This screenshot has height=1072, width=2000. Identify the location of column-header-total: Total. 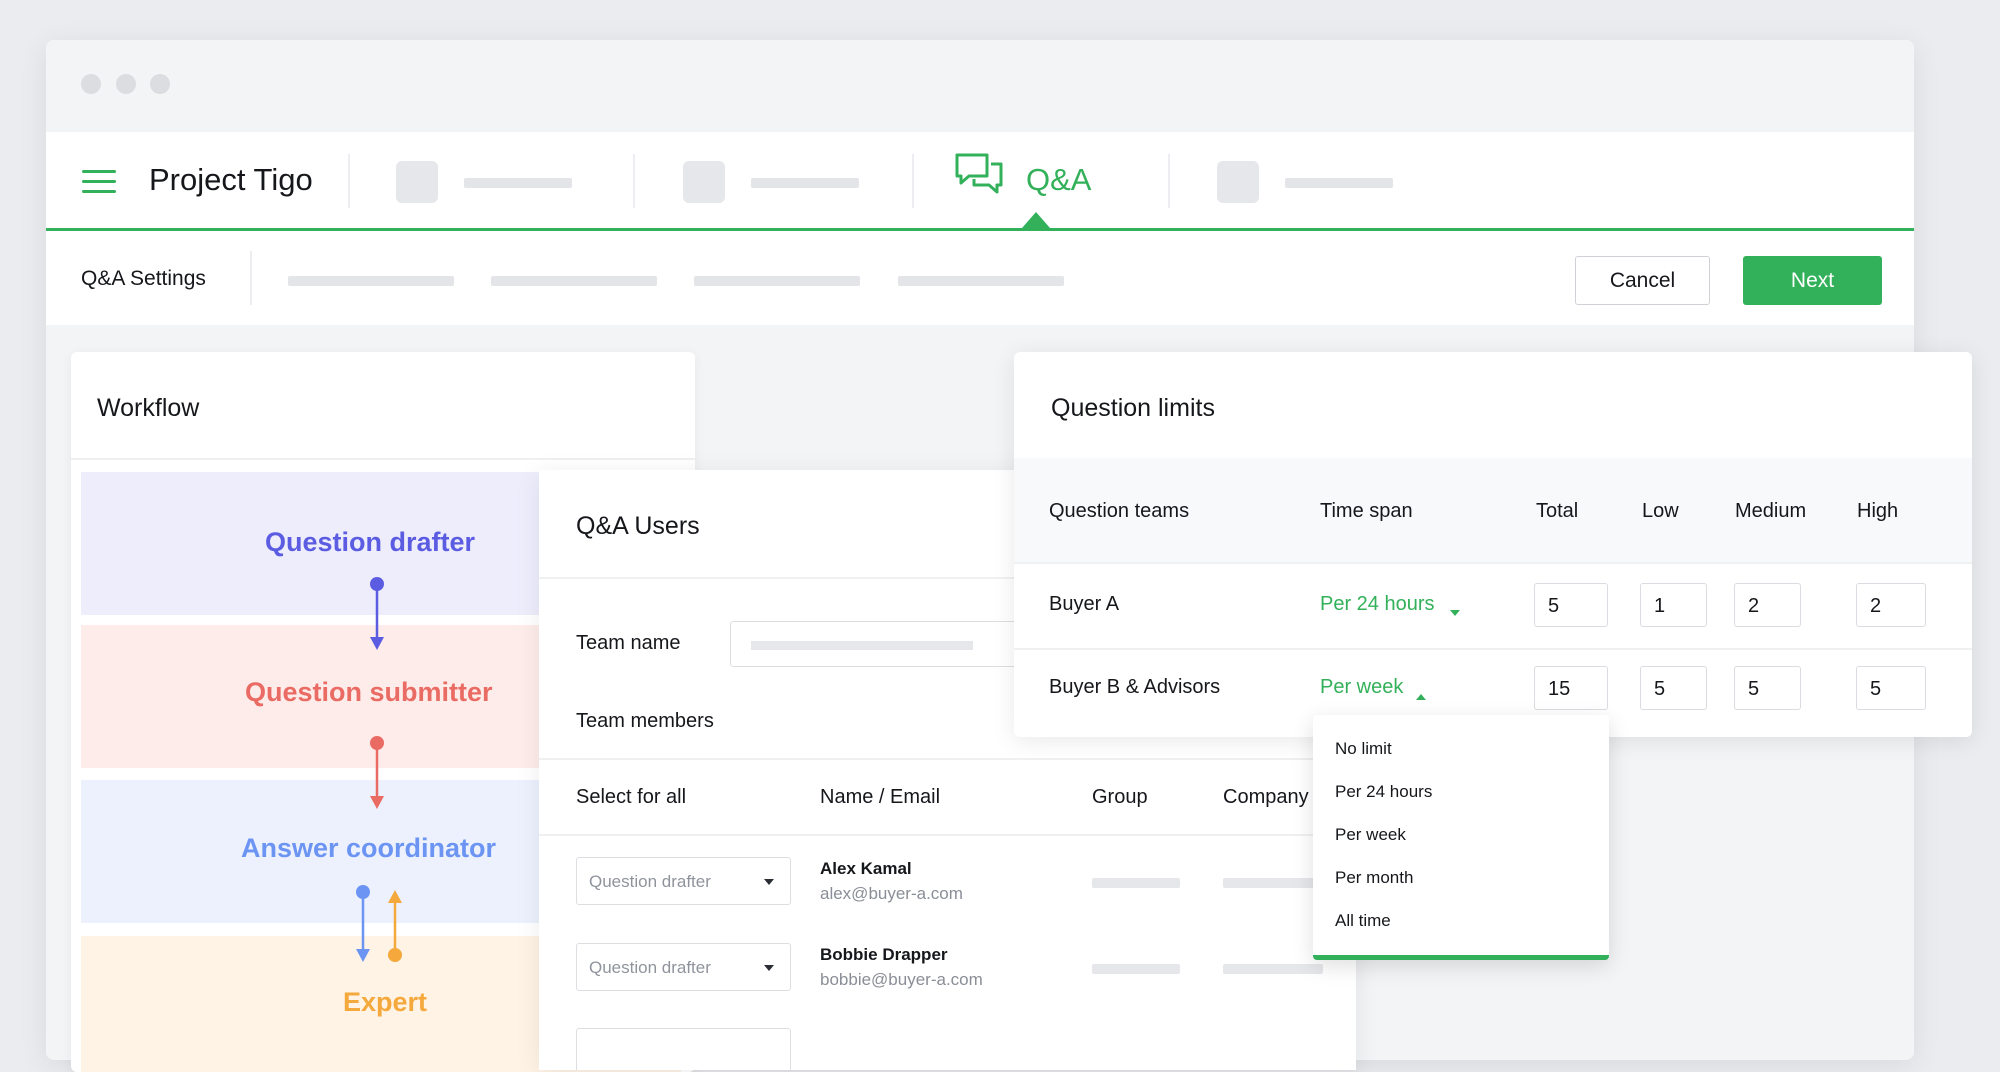
(1557, 511).